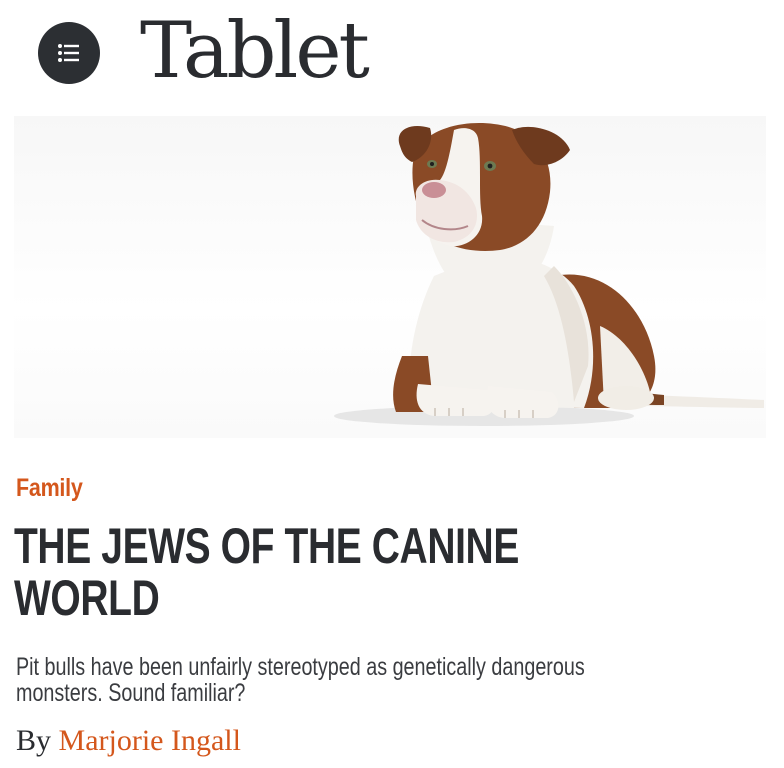 Image resolution: width=784 pixels, height=768 pixels. I want to click on menu-button, so click(69, 53).